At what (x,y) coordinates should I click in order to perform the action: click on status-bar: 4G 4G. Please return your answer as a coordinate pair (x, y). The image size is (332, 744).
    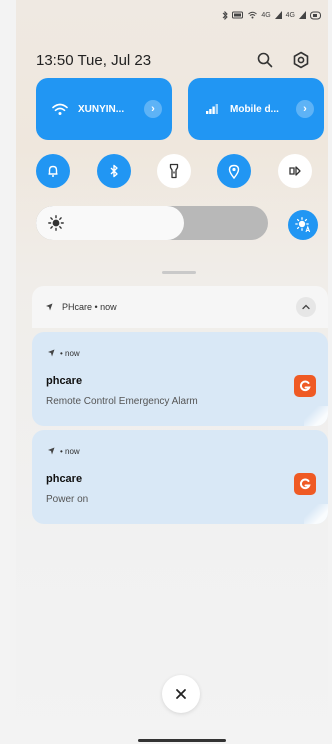
    Looking at the image, I should click on (272, 15).